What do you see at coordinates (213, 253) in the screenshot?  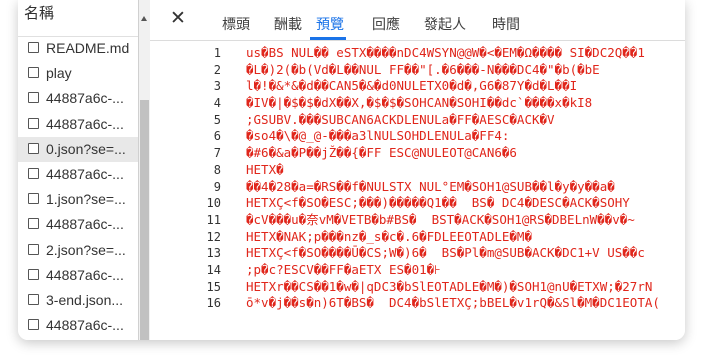 I see `line-number: 13` at bounding box center [213, 253].